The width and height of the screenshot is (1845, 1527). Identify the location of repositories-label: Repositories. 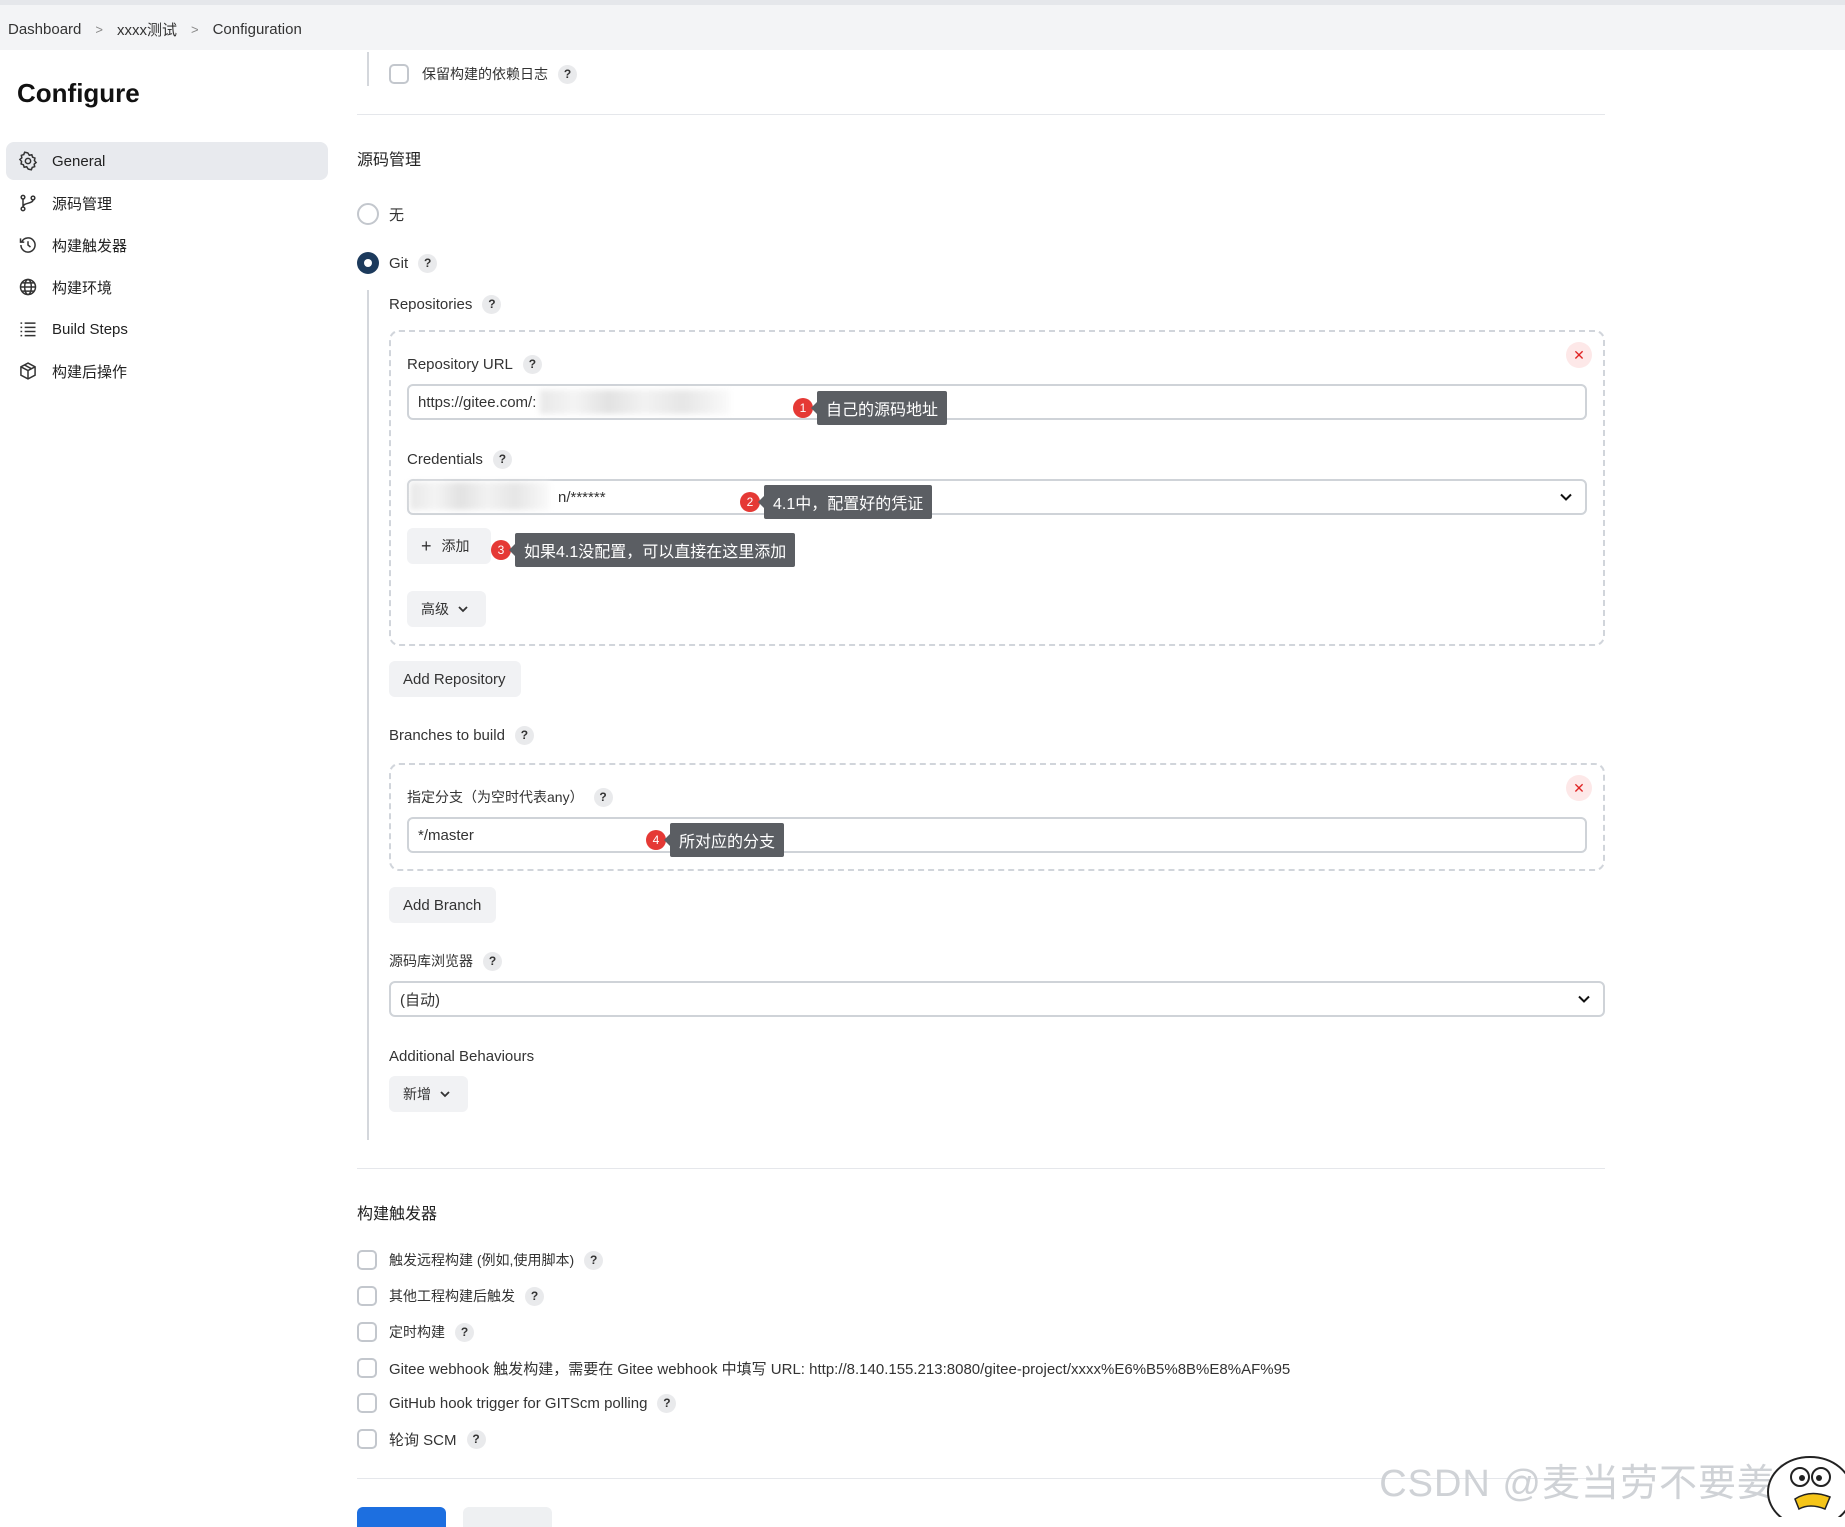
(431, 304).